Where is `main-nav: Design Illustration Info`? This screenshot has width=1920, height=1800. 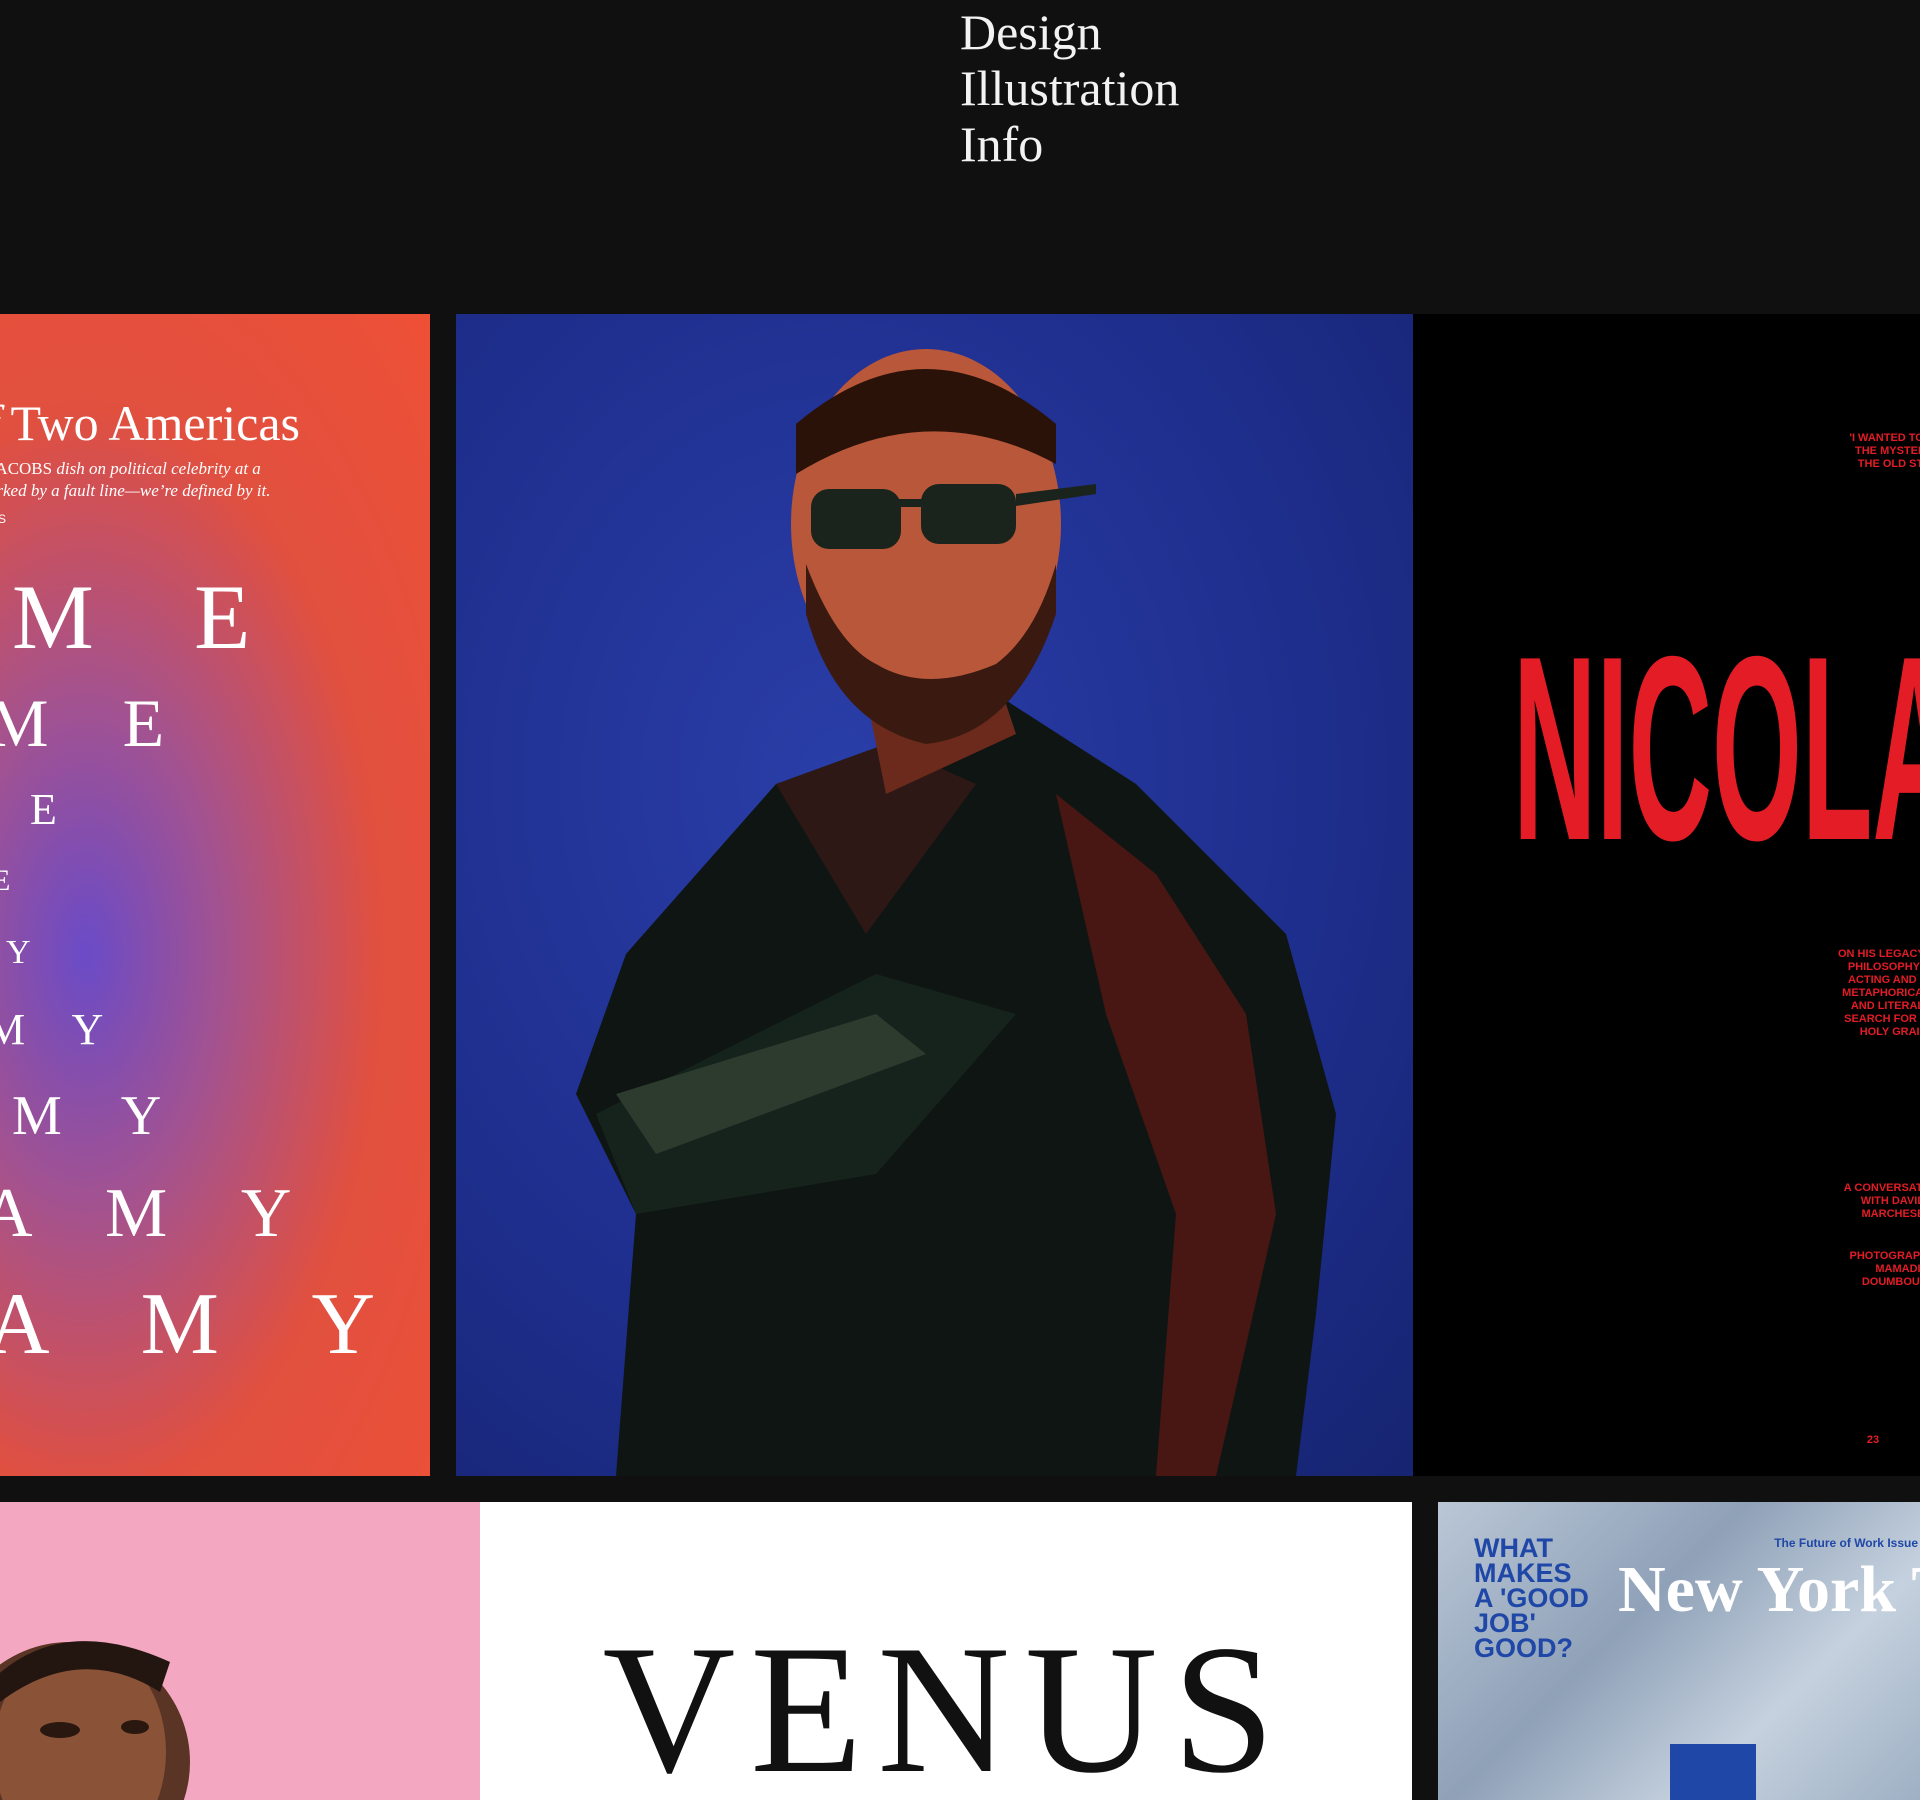 main-nav: Design Illustration Info is located at coordinates (1069, 86).